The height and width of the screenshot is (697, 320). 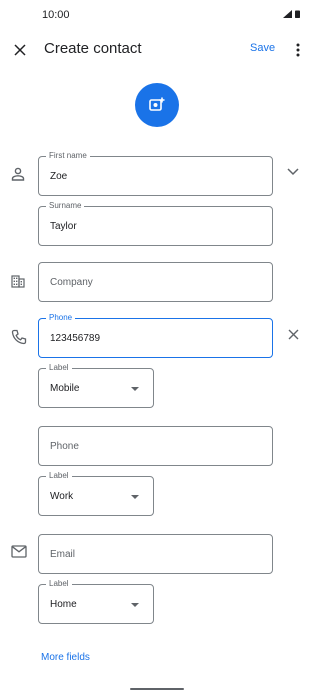 I want to click on phone-type-label-2: Label, so click(x=59, y=476).